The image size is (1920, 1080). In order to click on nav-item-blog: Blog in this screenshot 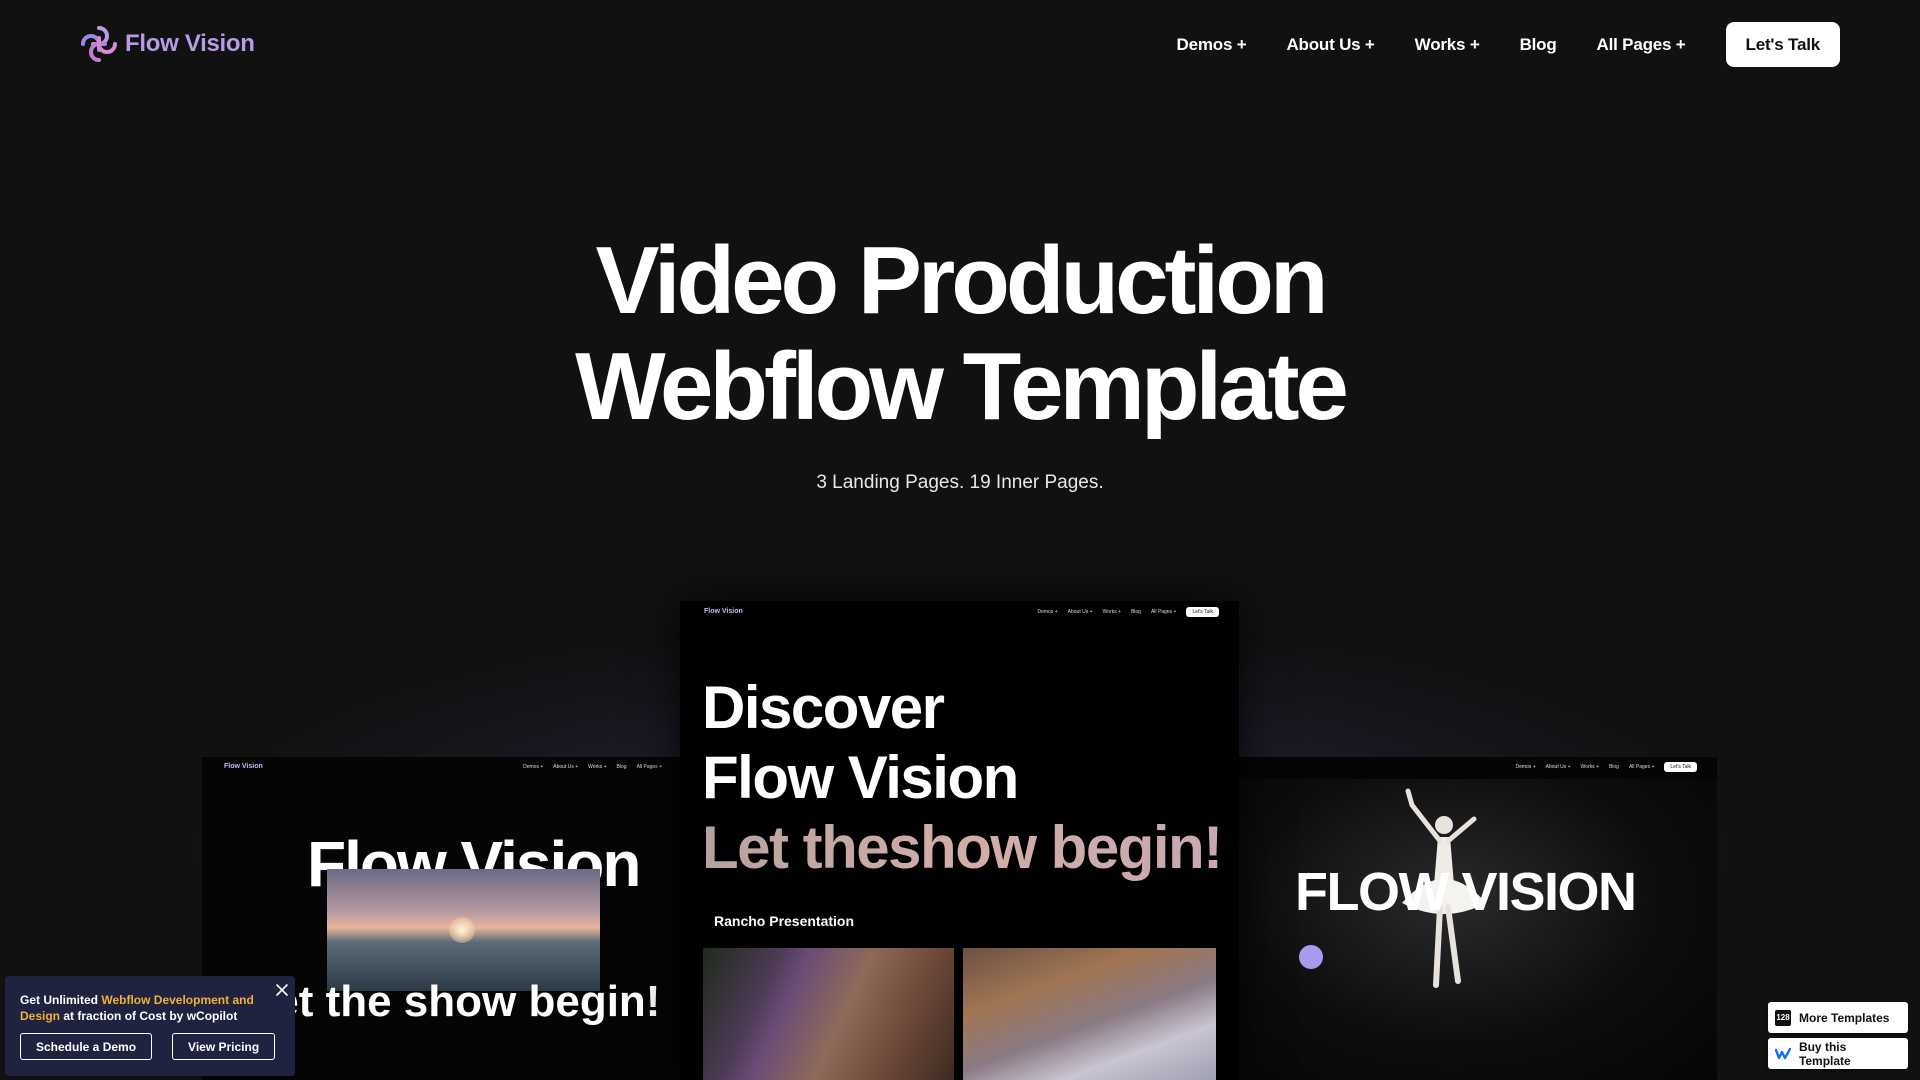, I will do `click(1538, 45)`.